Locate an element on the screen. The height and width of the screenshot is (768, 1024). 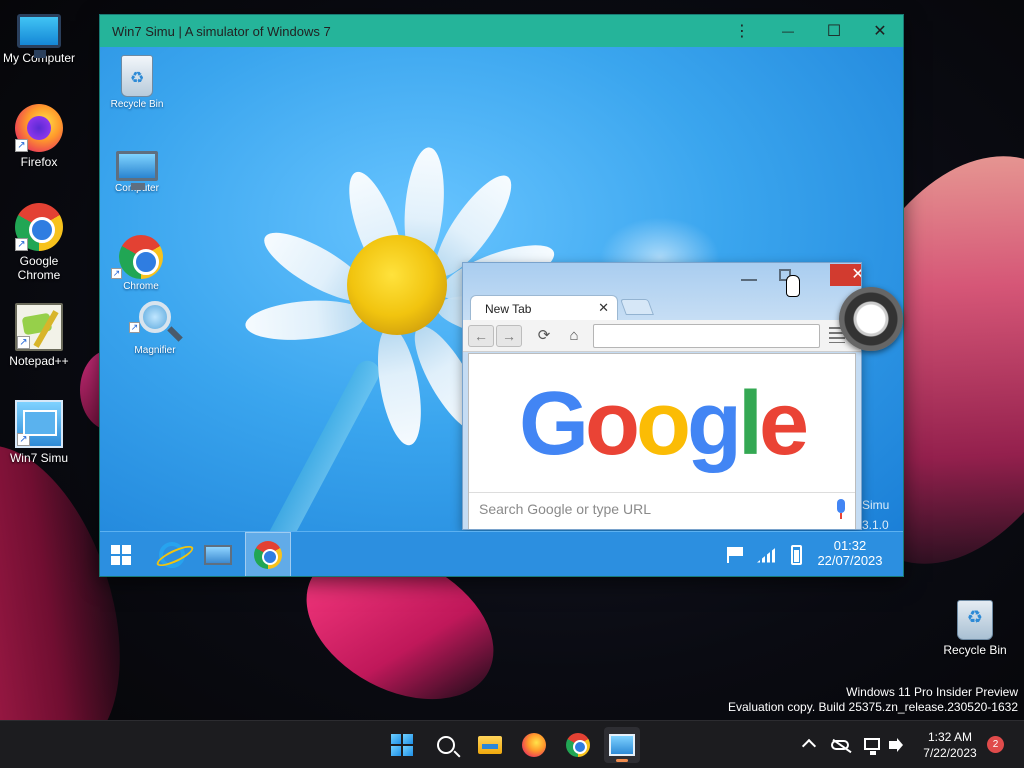
show-hidden-icons-button is located at coordinates (809, 745).